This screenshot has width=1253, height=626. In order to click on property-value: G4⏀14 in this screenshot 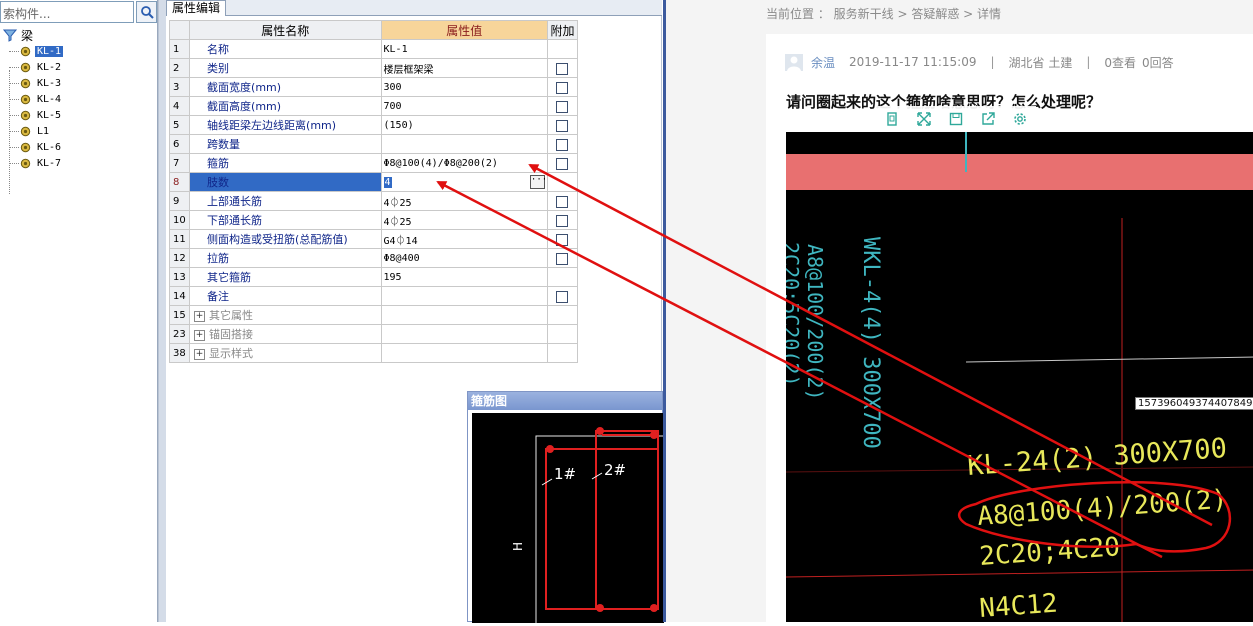, I will do `click(464, 239)`.